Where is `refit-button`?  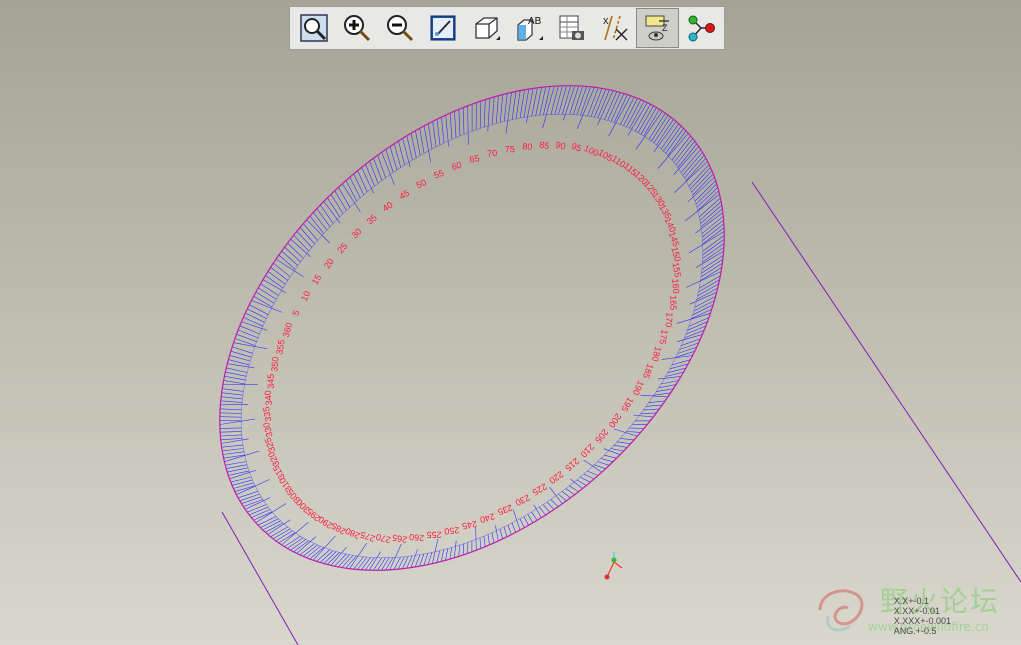
refit-button is located at coordinates (313, 28).